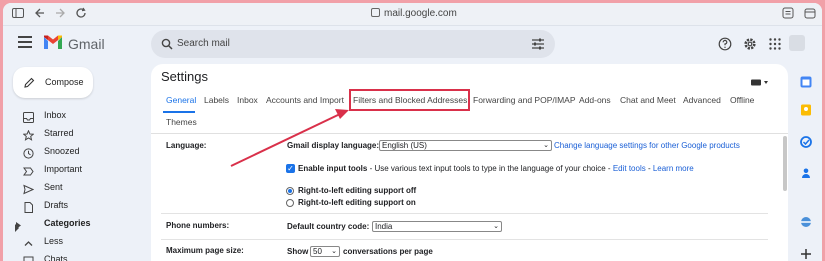 The height and width of the screenshot is (261, 825). What do you see at coordinates (673, 168) in the screenshot?
I see `learn-more-link: Learn more` at bounding box center [673, 168].